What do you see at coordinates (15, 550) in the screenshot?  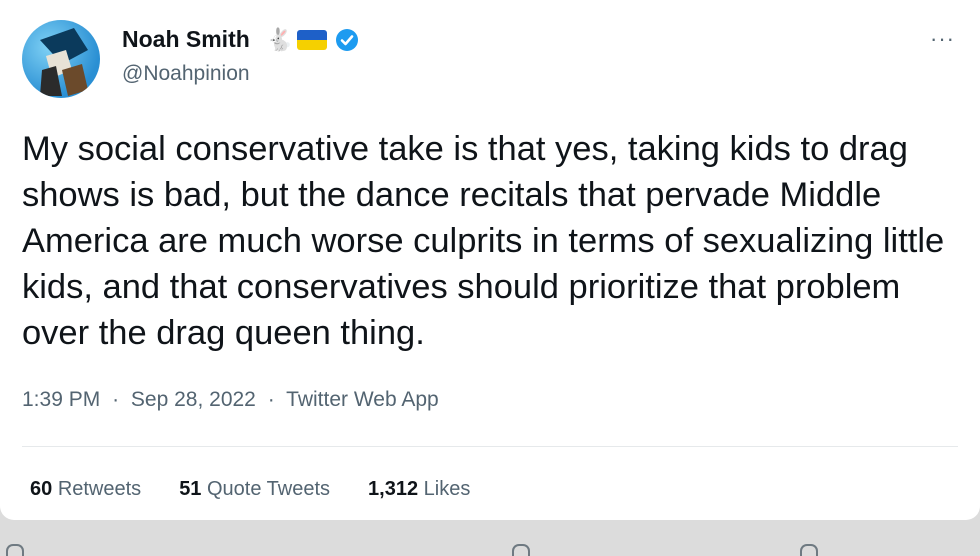 I see `reply-icon` at bounding box center [15, 550].